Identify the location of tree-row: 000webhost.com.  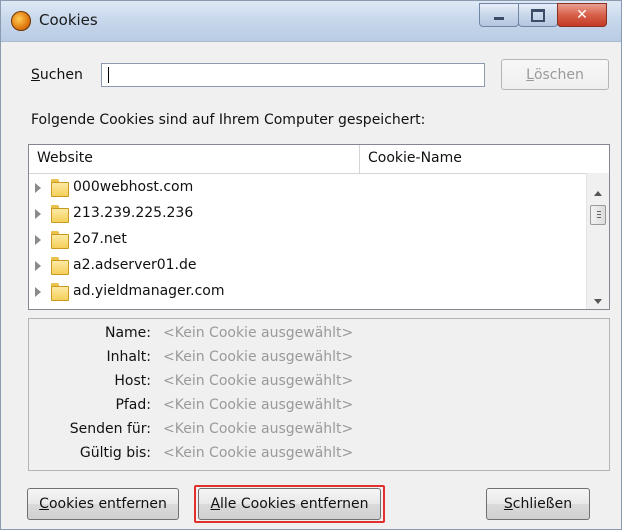
(307, 188).